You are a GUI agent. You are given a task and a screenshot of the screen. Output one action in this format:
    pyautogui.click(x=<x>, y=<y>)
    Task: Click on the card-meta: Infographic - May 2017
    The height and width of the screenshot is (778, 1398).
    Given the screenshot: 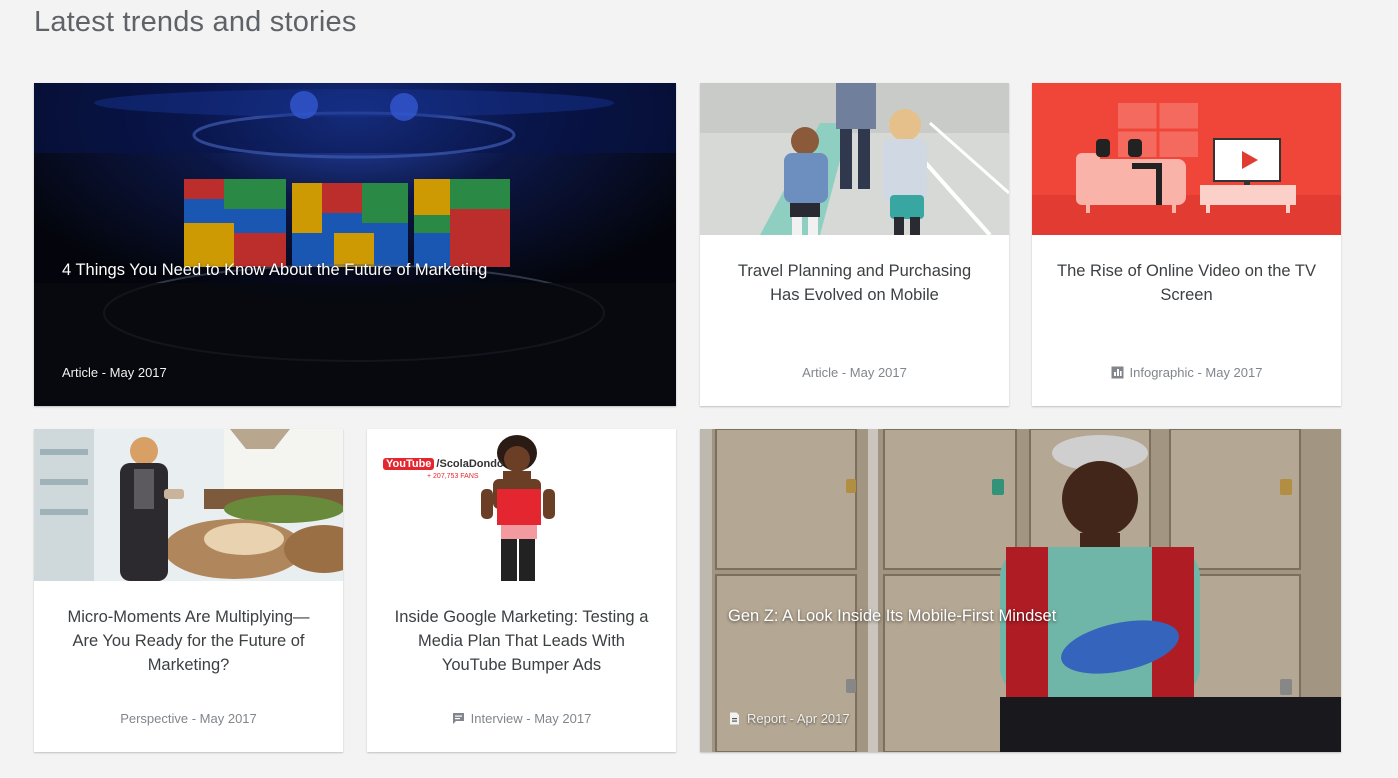 What is the action you would take?
    pyautogui.click(x=1186, y=372)
    